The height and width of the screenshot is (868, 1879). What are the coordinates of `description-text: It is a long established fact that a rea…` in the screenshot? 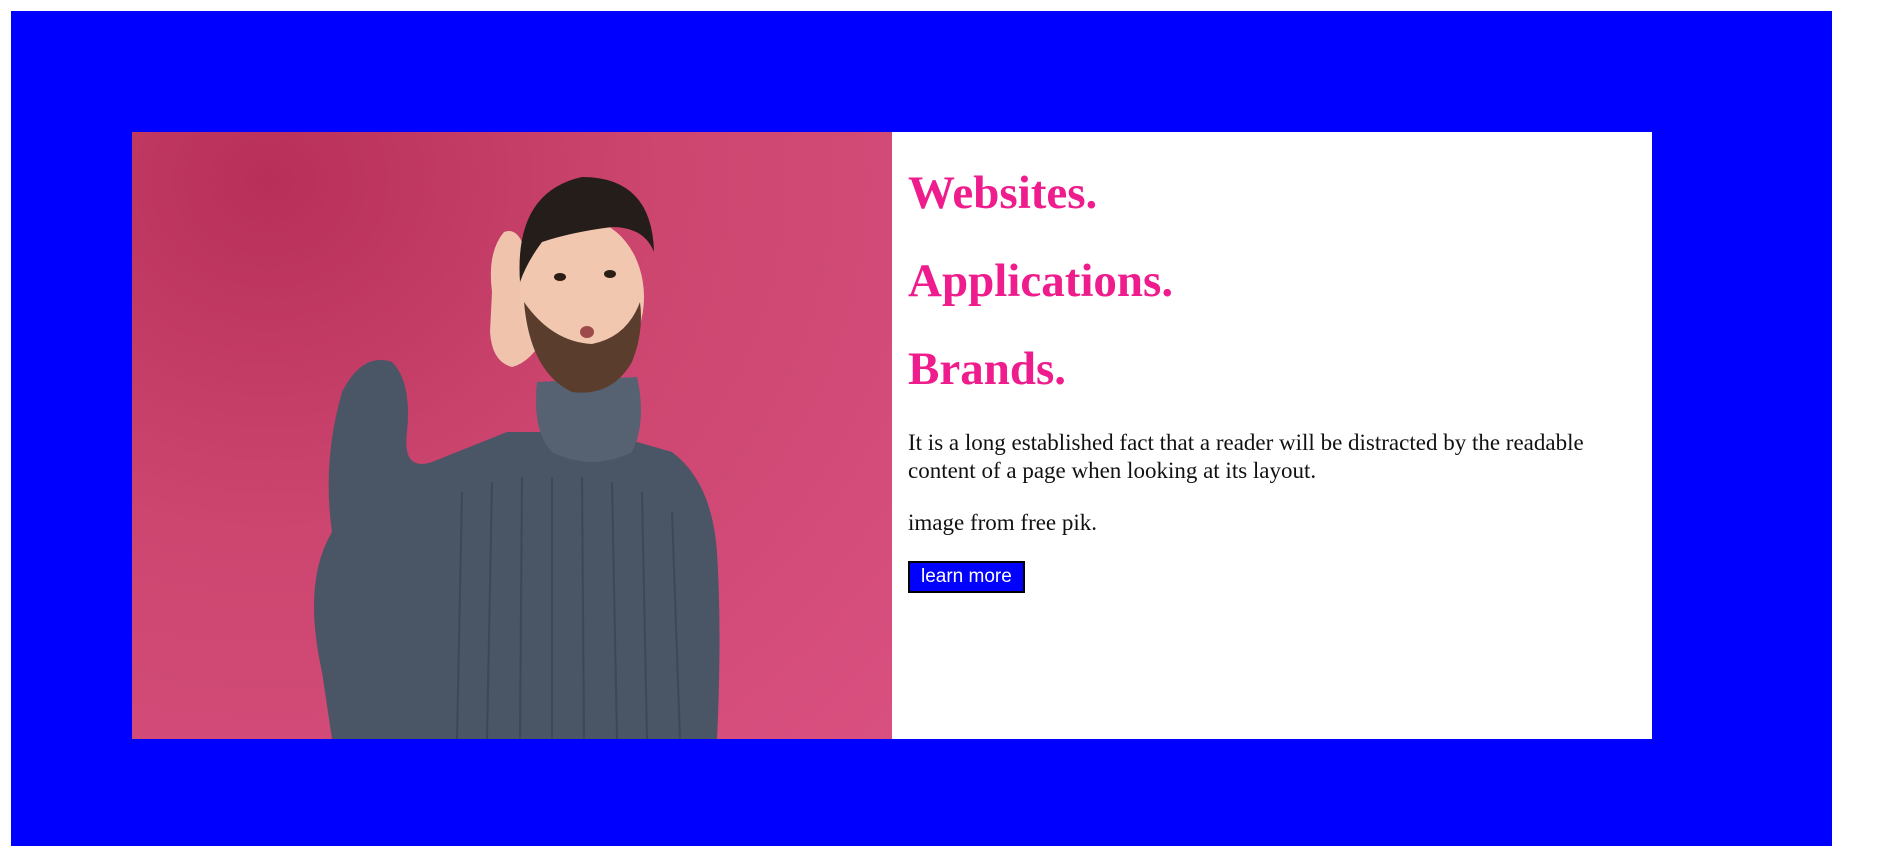 It's located at (1246, 456).